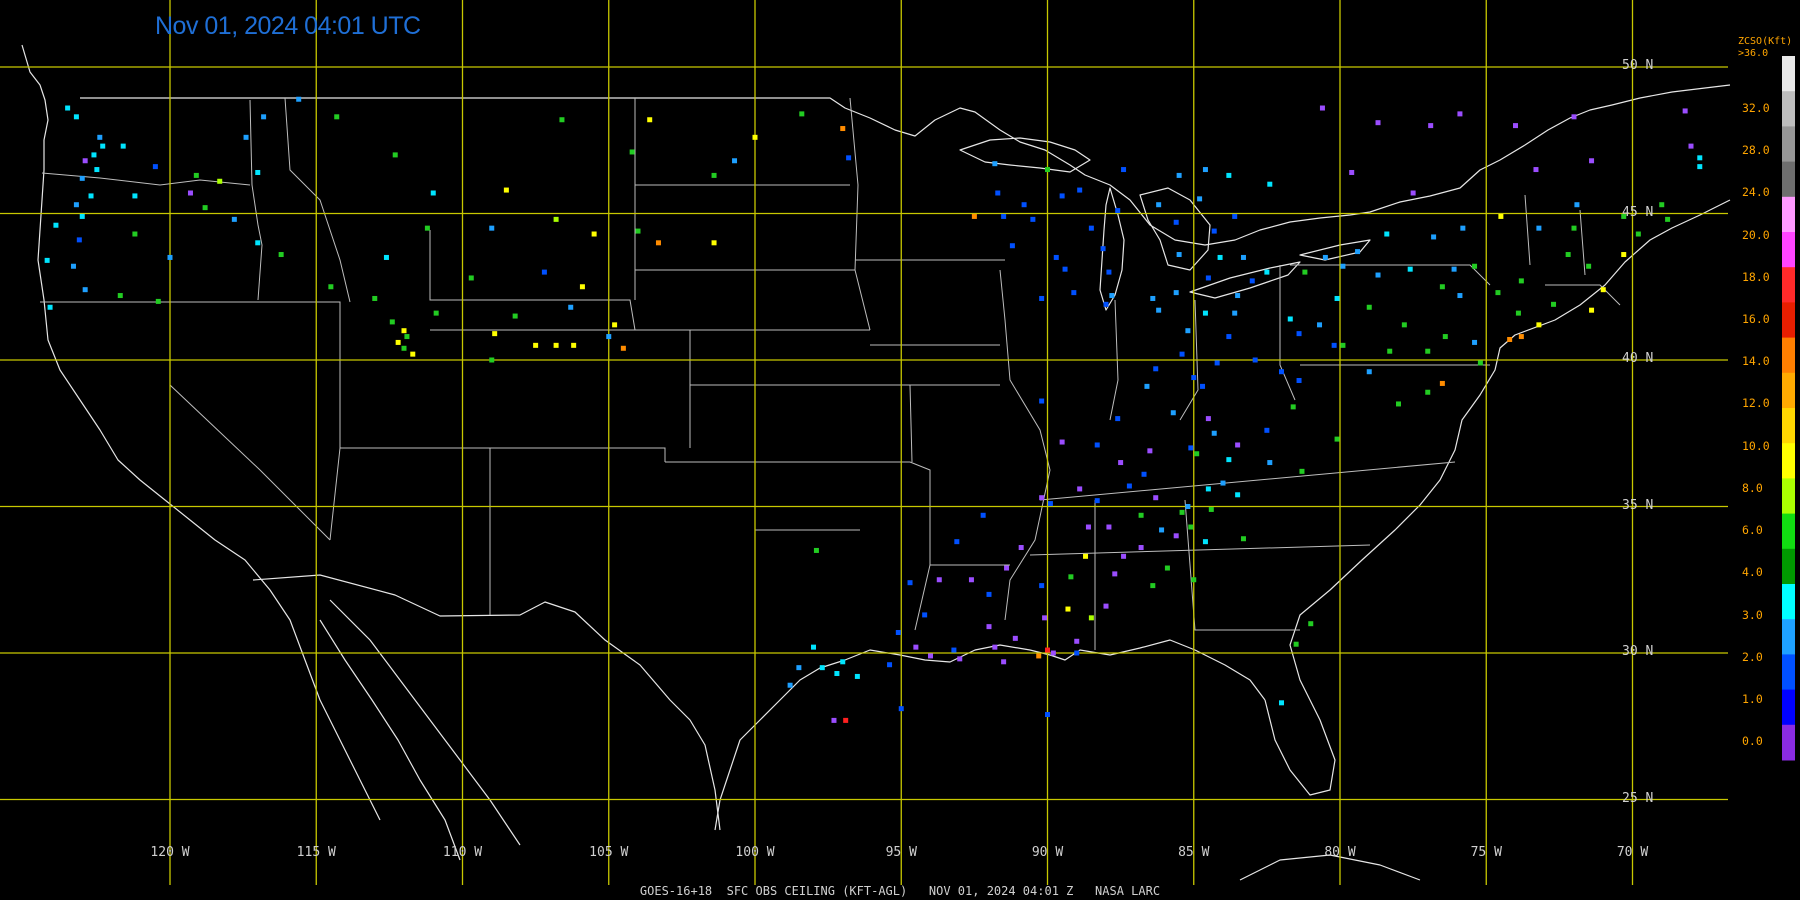 The height and width of the screenshot is (900, 1800). What do you see at coordinates (1752, 572) in the screenshot?
I see `scale-label: 4.0` at bounding box center [1752, 572].